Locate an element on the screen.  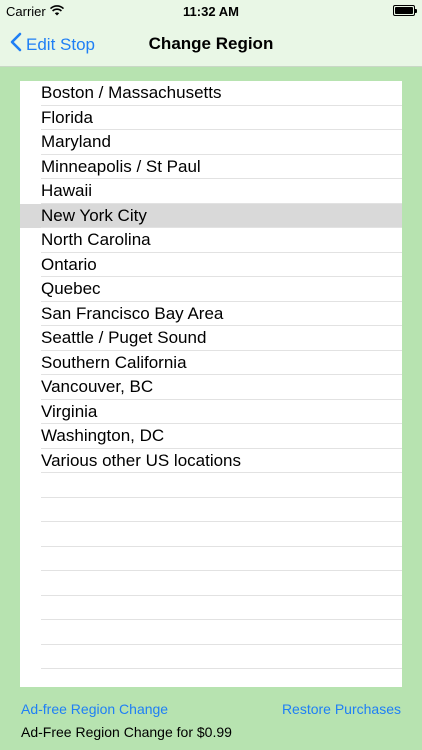
region-row: Various other US locations is located at coordinates (211, 461).